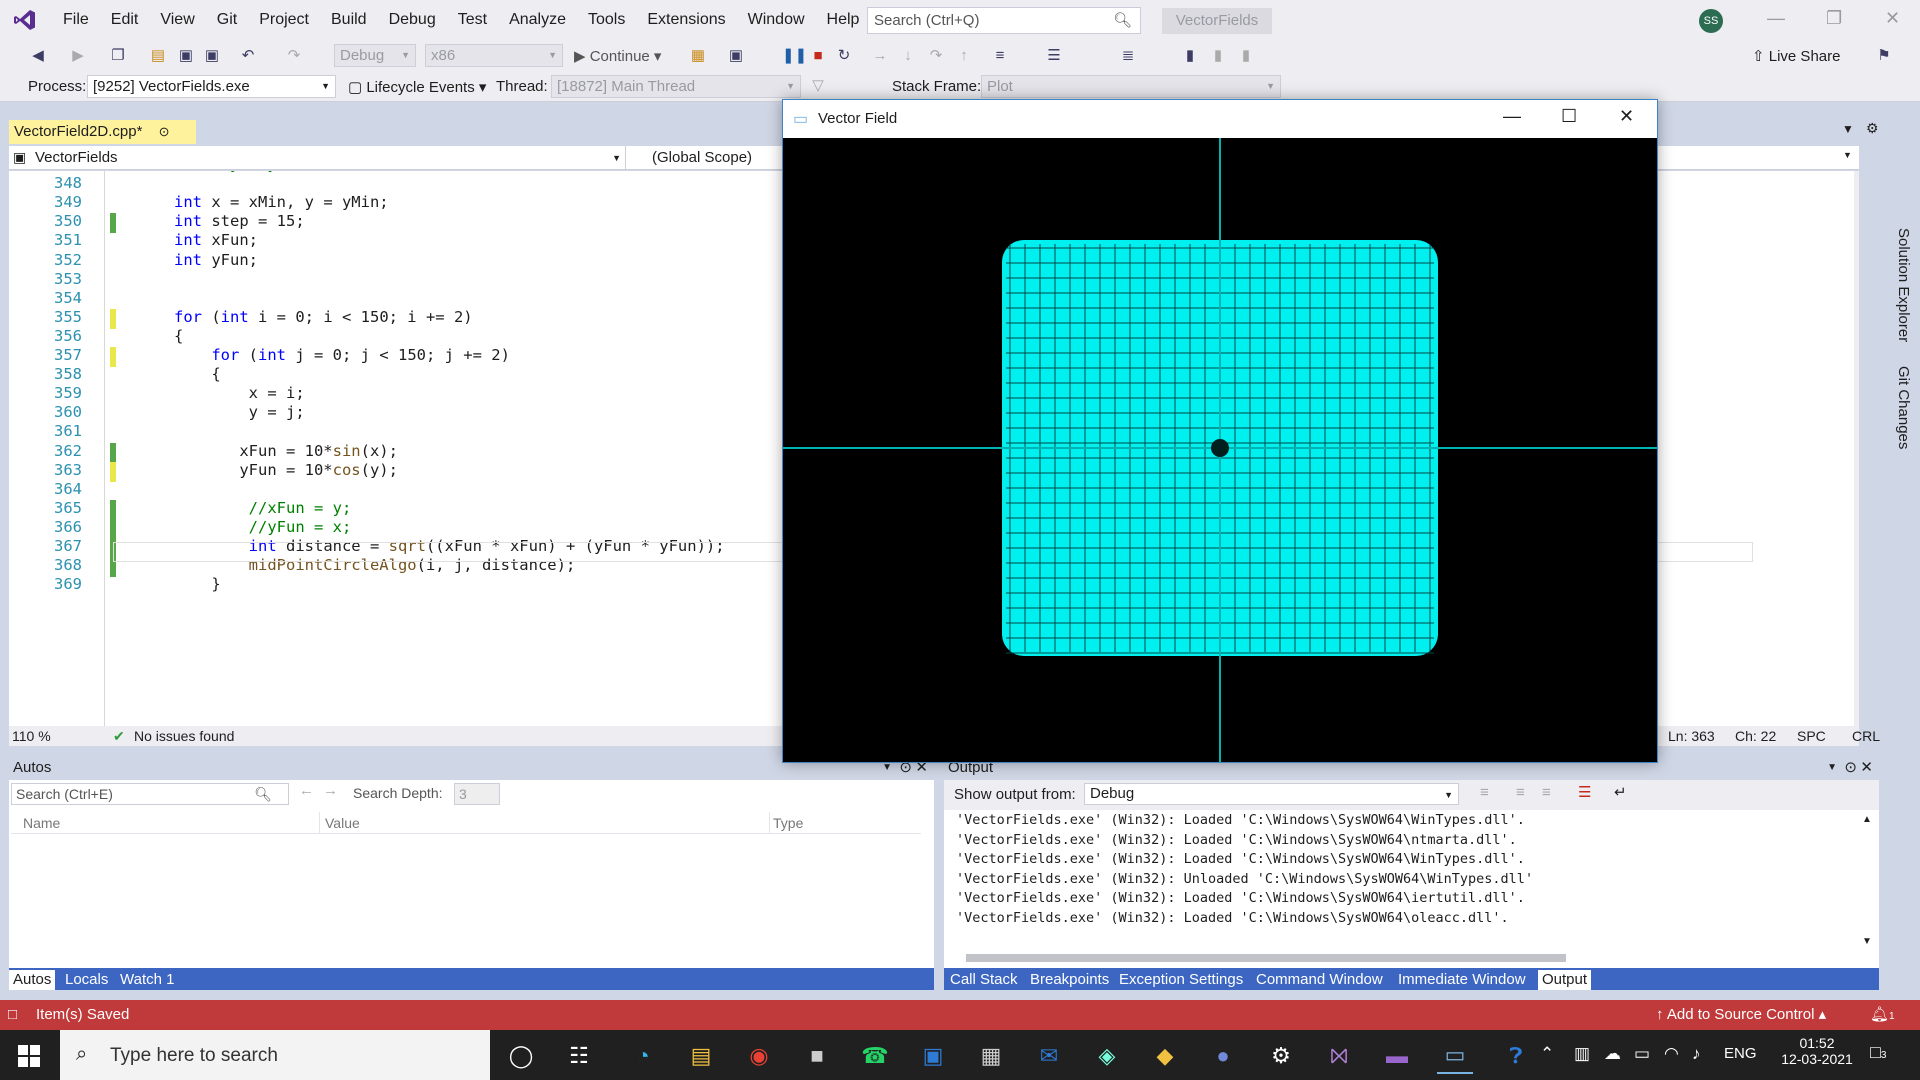 The height and width of the screenshot is (1080, 1920). What do you see at coordinates (275, 1055) in the screenshot?
I see `taskbar-search-input: ⌕ Type here to search` at bounding box center [275, 1055].